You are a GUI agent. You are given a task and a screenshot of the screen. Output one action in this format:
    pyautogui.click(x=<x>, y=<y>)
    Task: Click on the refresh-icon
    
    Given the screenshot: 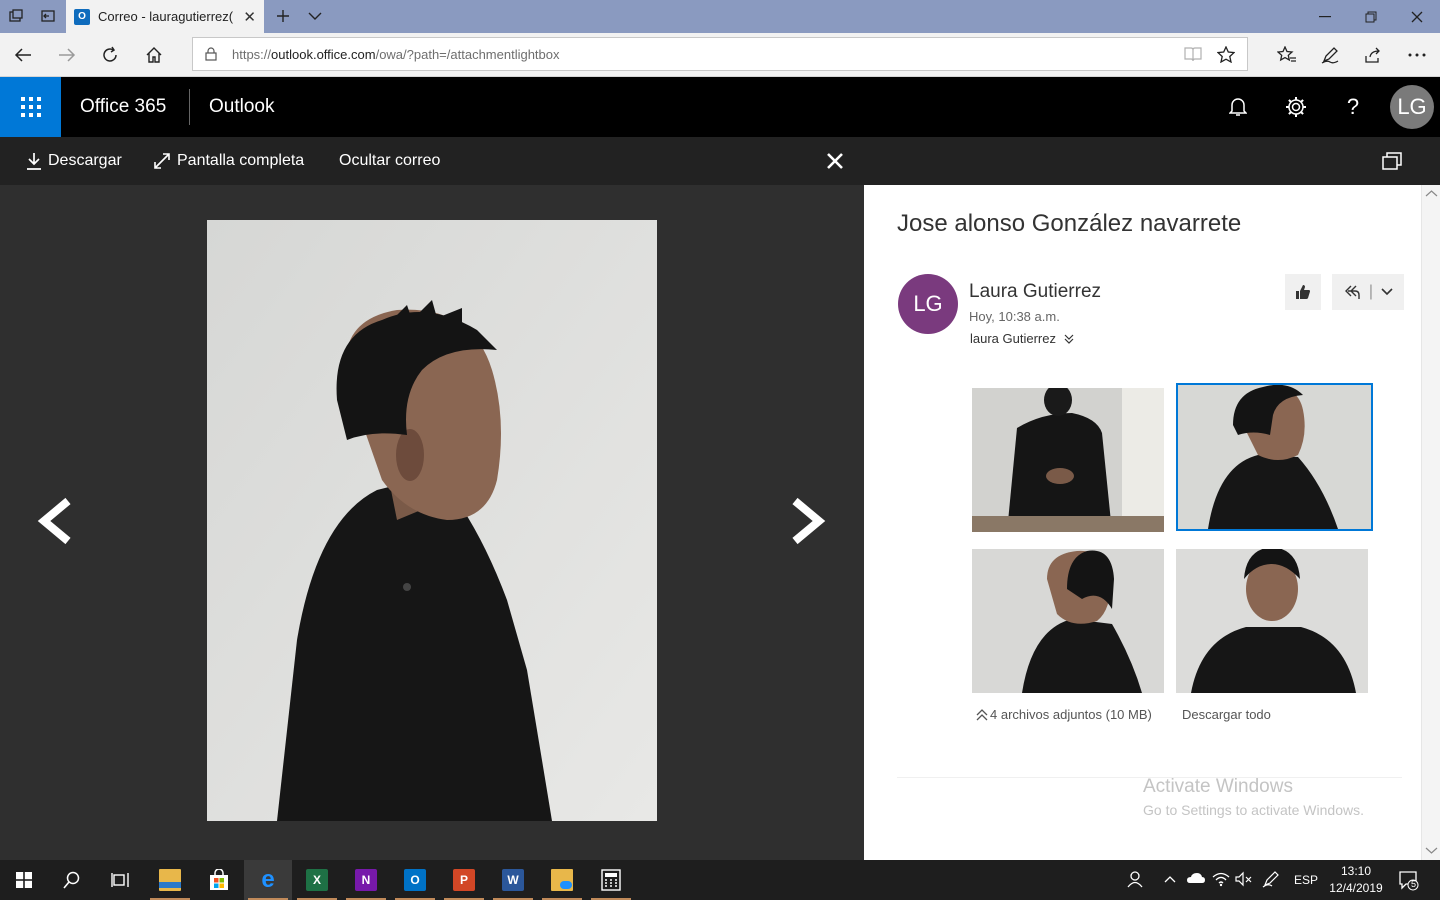 What is the action you would take?
    pyautogui.click(x=110, y=55)
    